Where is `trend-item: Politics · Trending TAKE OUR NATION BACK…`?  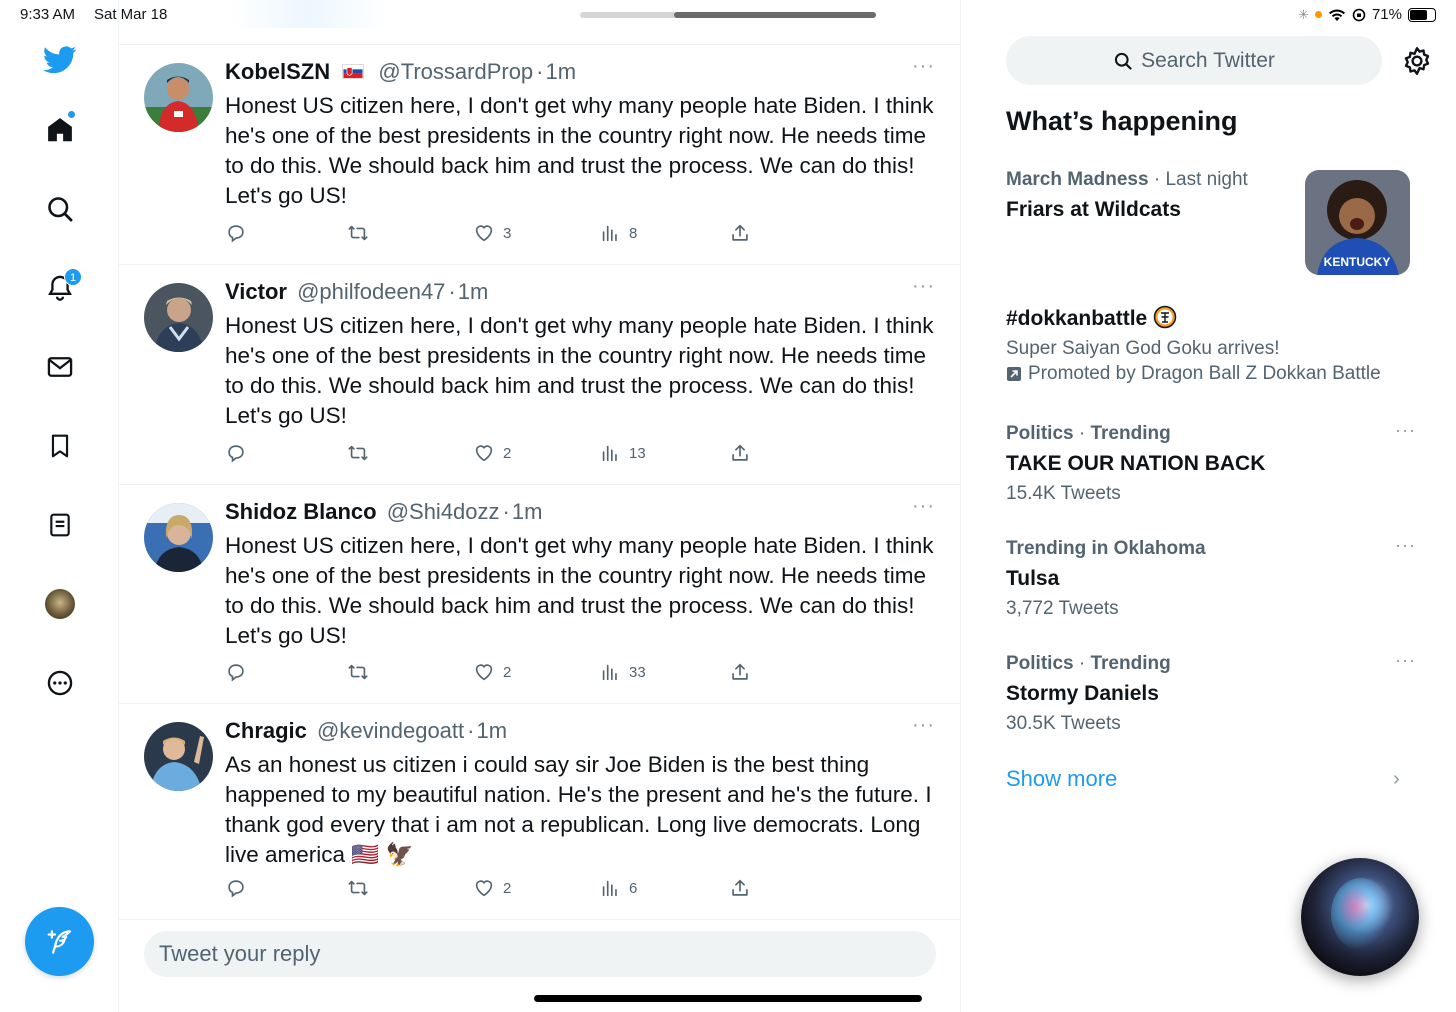 trend-item: Politics · Trending TAKE OUR NATION BACK… is located at coordinates (1211, 464).